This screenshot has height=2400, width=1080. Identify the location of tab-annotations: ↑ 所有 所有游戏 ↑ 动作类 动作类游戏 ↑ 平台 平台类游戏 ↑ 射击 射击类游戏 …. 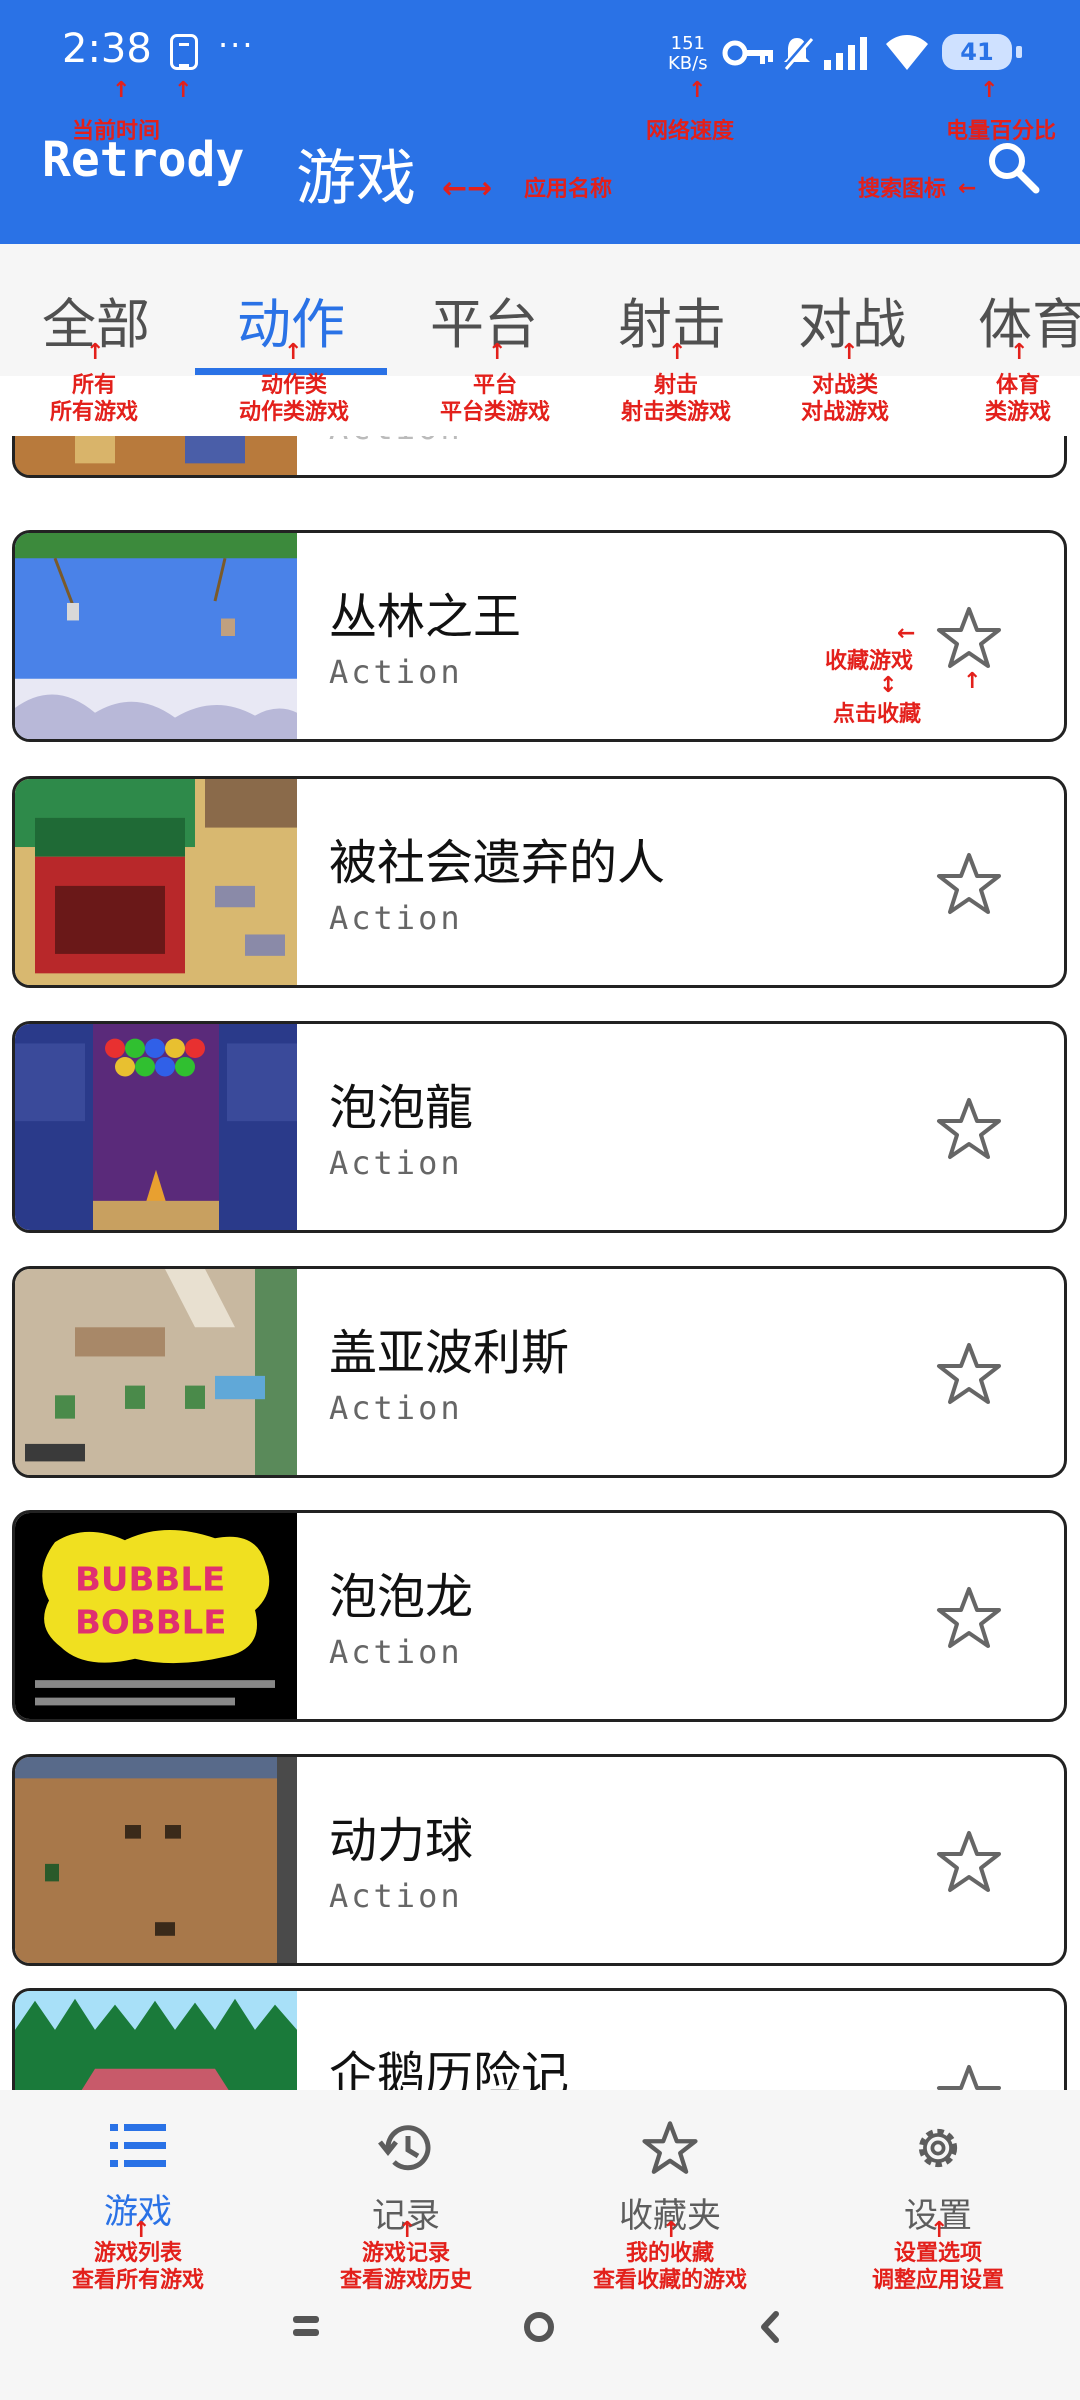
(540, 389).